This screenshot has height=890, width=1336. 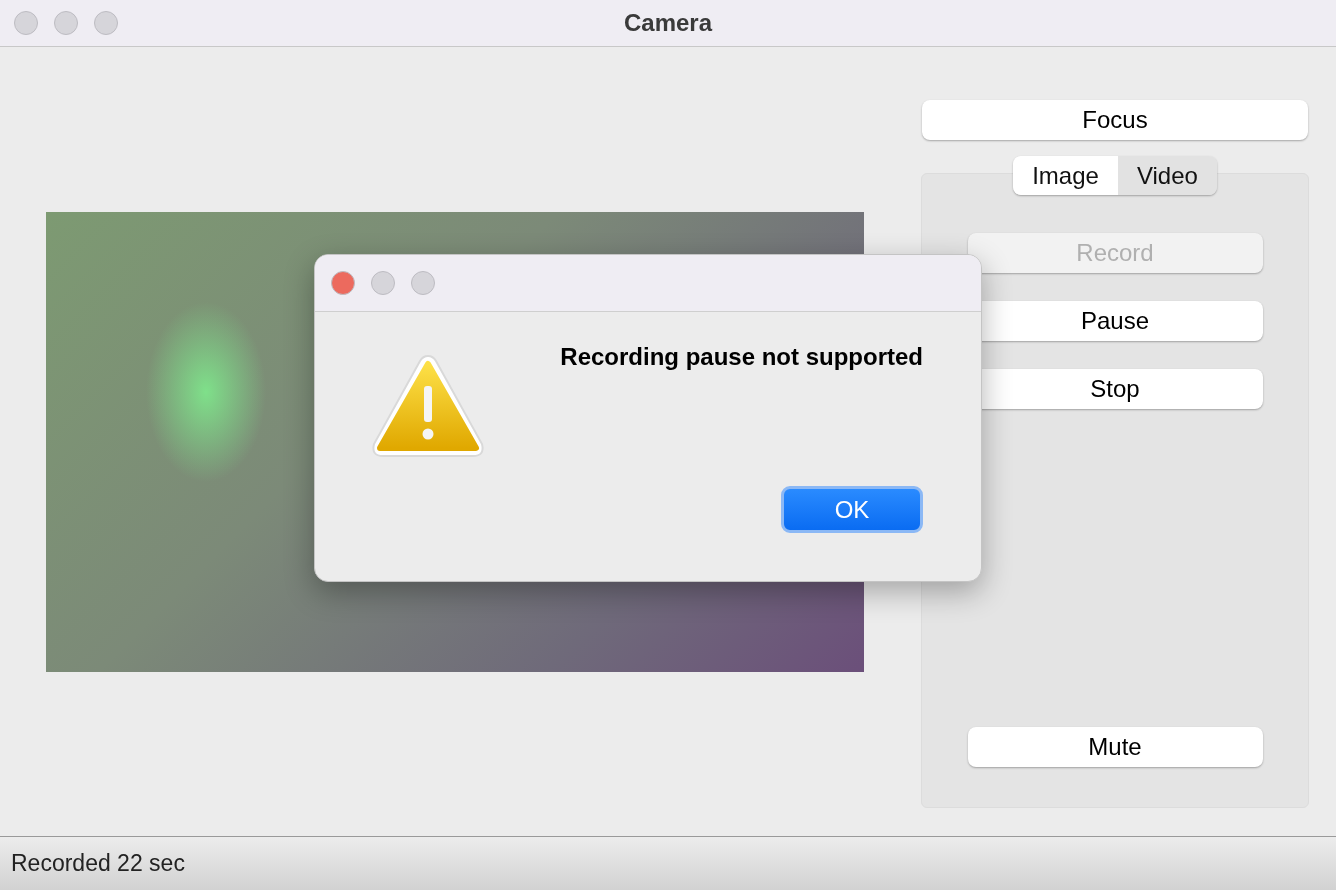 I want to click on alert-message: Recording pause not supported, so click(x=741, y=357).